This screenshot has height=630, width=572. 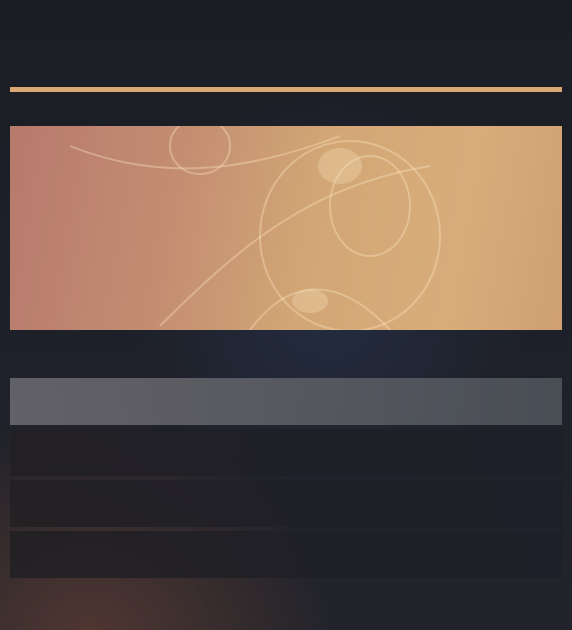 I want to click on accent-divider, so click(x=286, y=89).